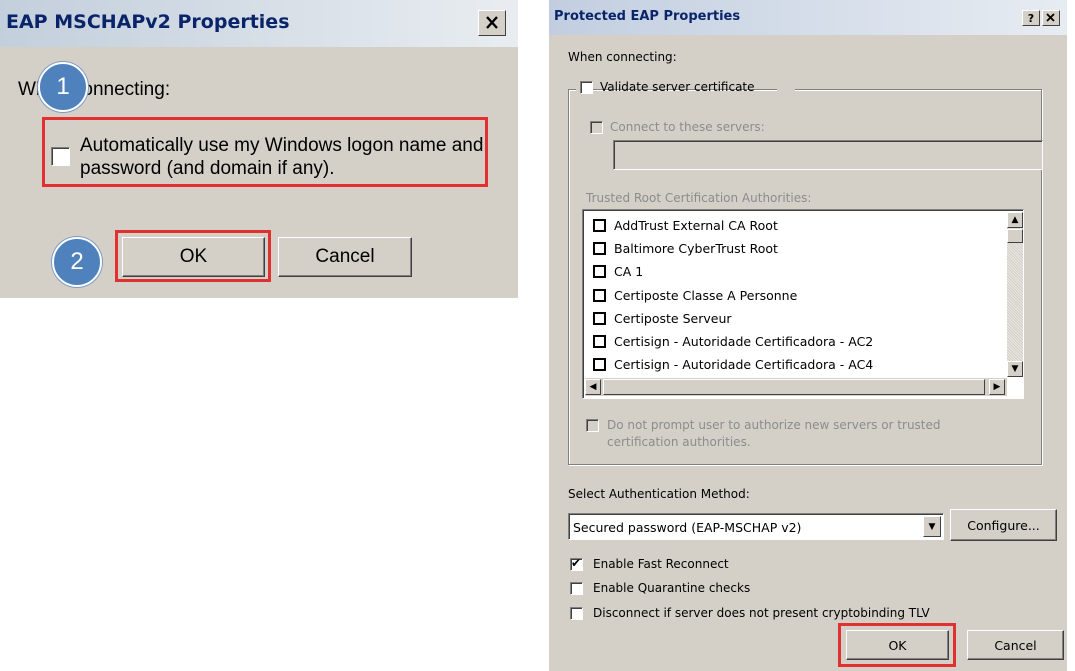 The width and height of the screenshot is (1075, 671). Describe the element at coordinates (629, 271) in the screenshot. I see `ca-name: CA 1` at that location.